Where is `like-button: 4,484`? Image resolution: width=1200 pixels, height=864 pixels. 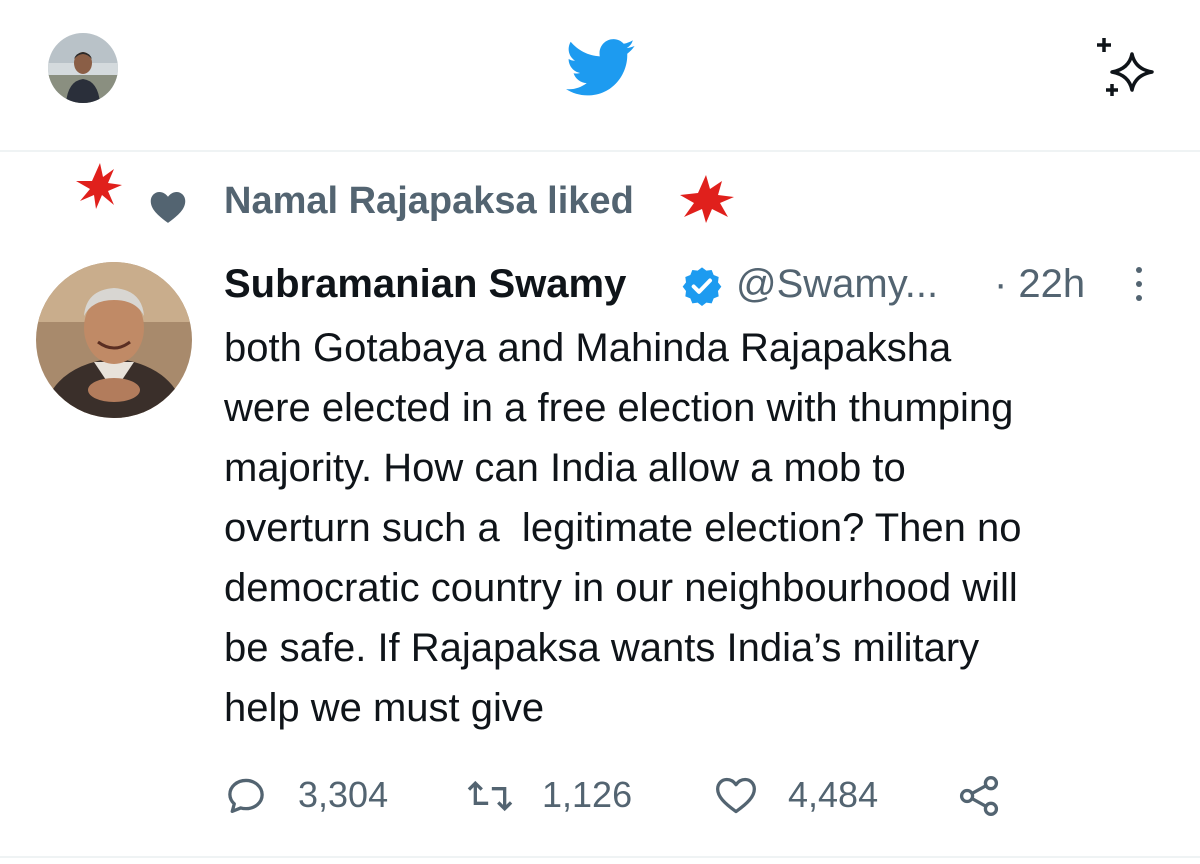
like-button: 4,484 is located at coordinates (804, 796).